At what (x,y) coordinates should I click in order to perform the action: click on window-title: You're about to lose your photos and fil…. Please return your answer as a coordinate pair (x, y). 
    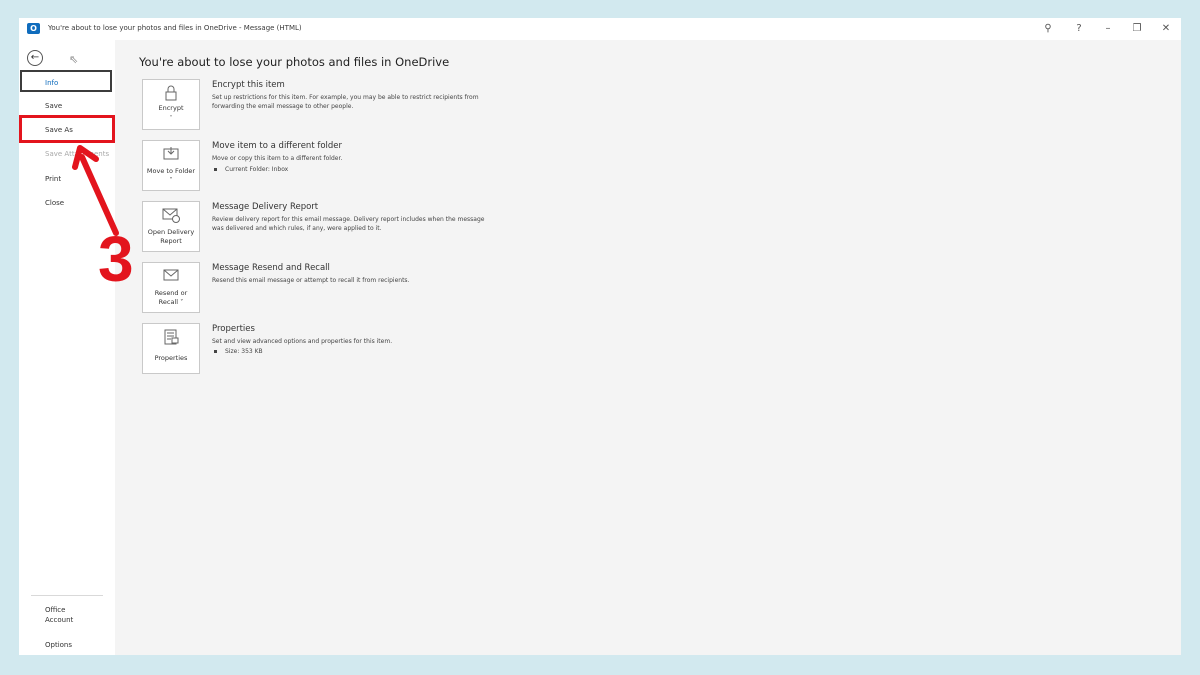
    Looking at the image, I should click on (175, 28).